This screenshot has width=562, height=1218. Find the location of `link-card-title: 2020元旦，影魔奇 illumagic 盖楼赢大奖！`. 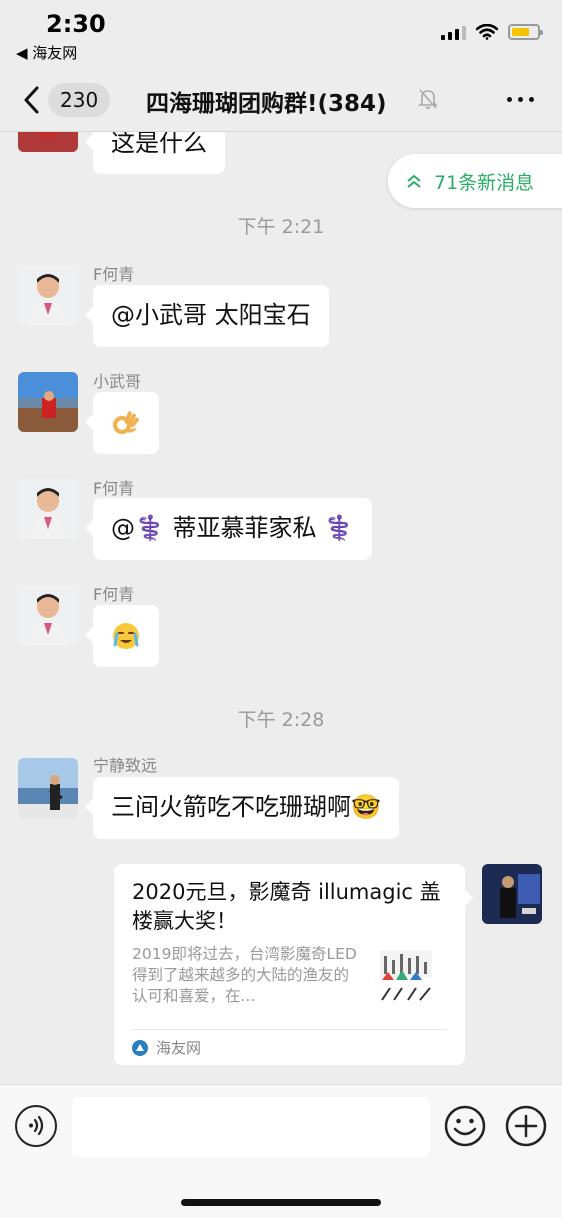

link-card-title: 2020元旦，影魔奇 illumagic 盖楼赢大奖！ is located at coordinates (286, 906).